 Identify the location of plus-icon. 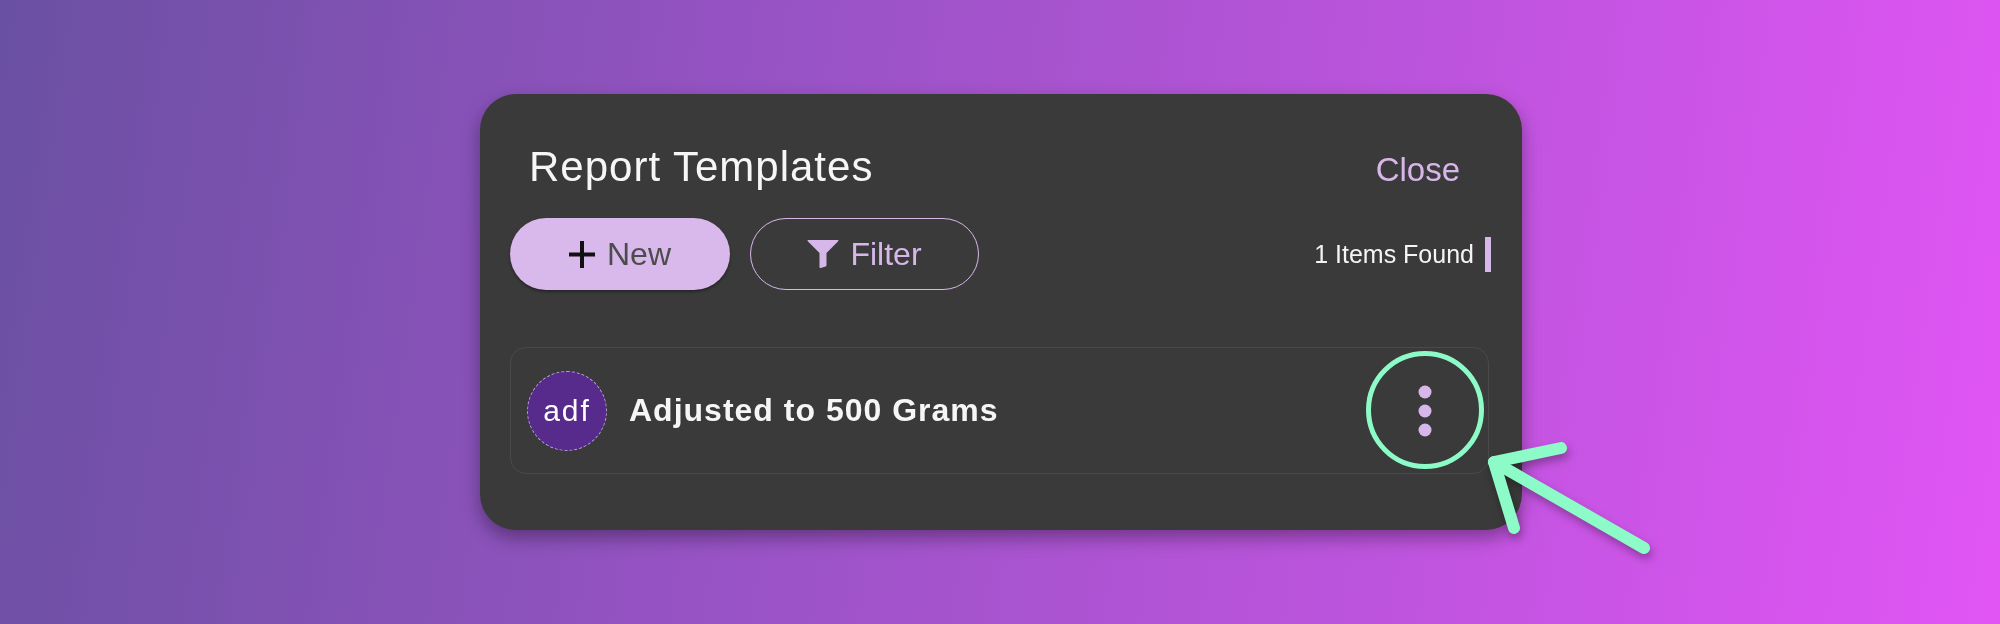
(582, 254).